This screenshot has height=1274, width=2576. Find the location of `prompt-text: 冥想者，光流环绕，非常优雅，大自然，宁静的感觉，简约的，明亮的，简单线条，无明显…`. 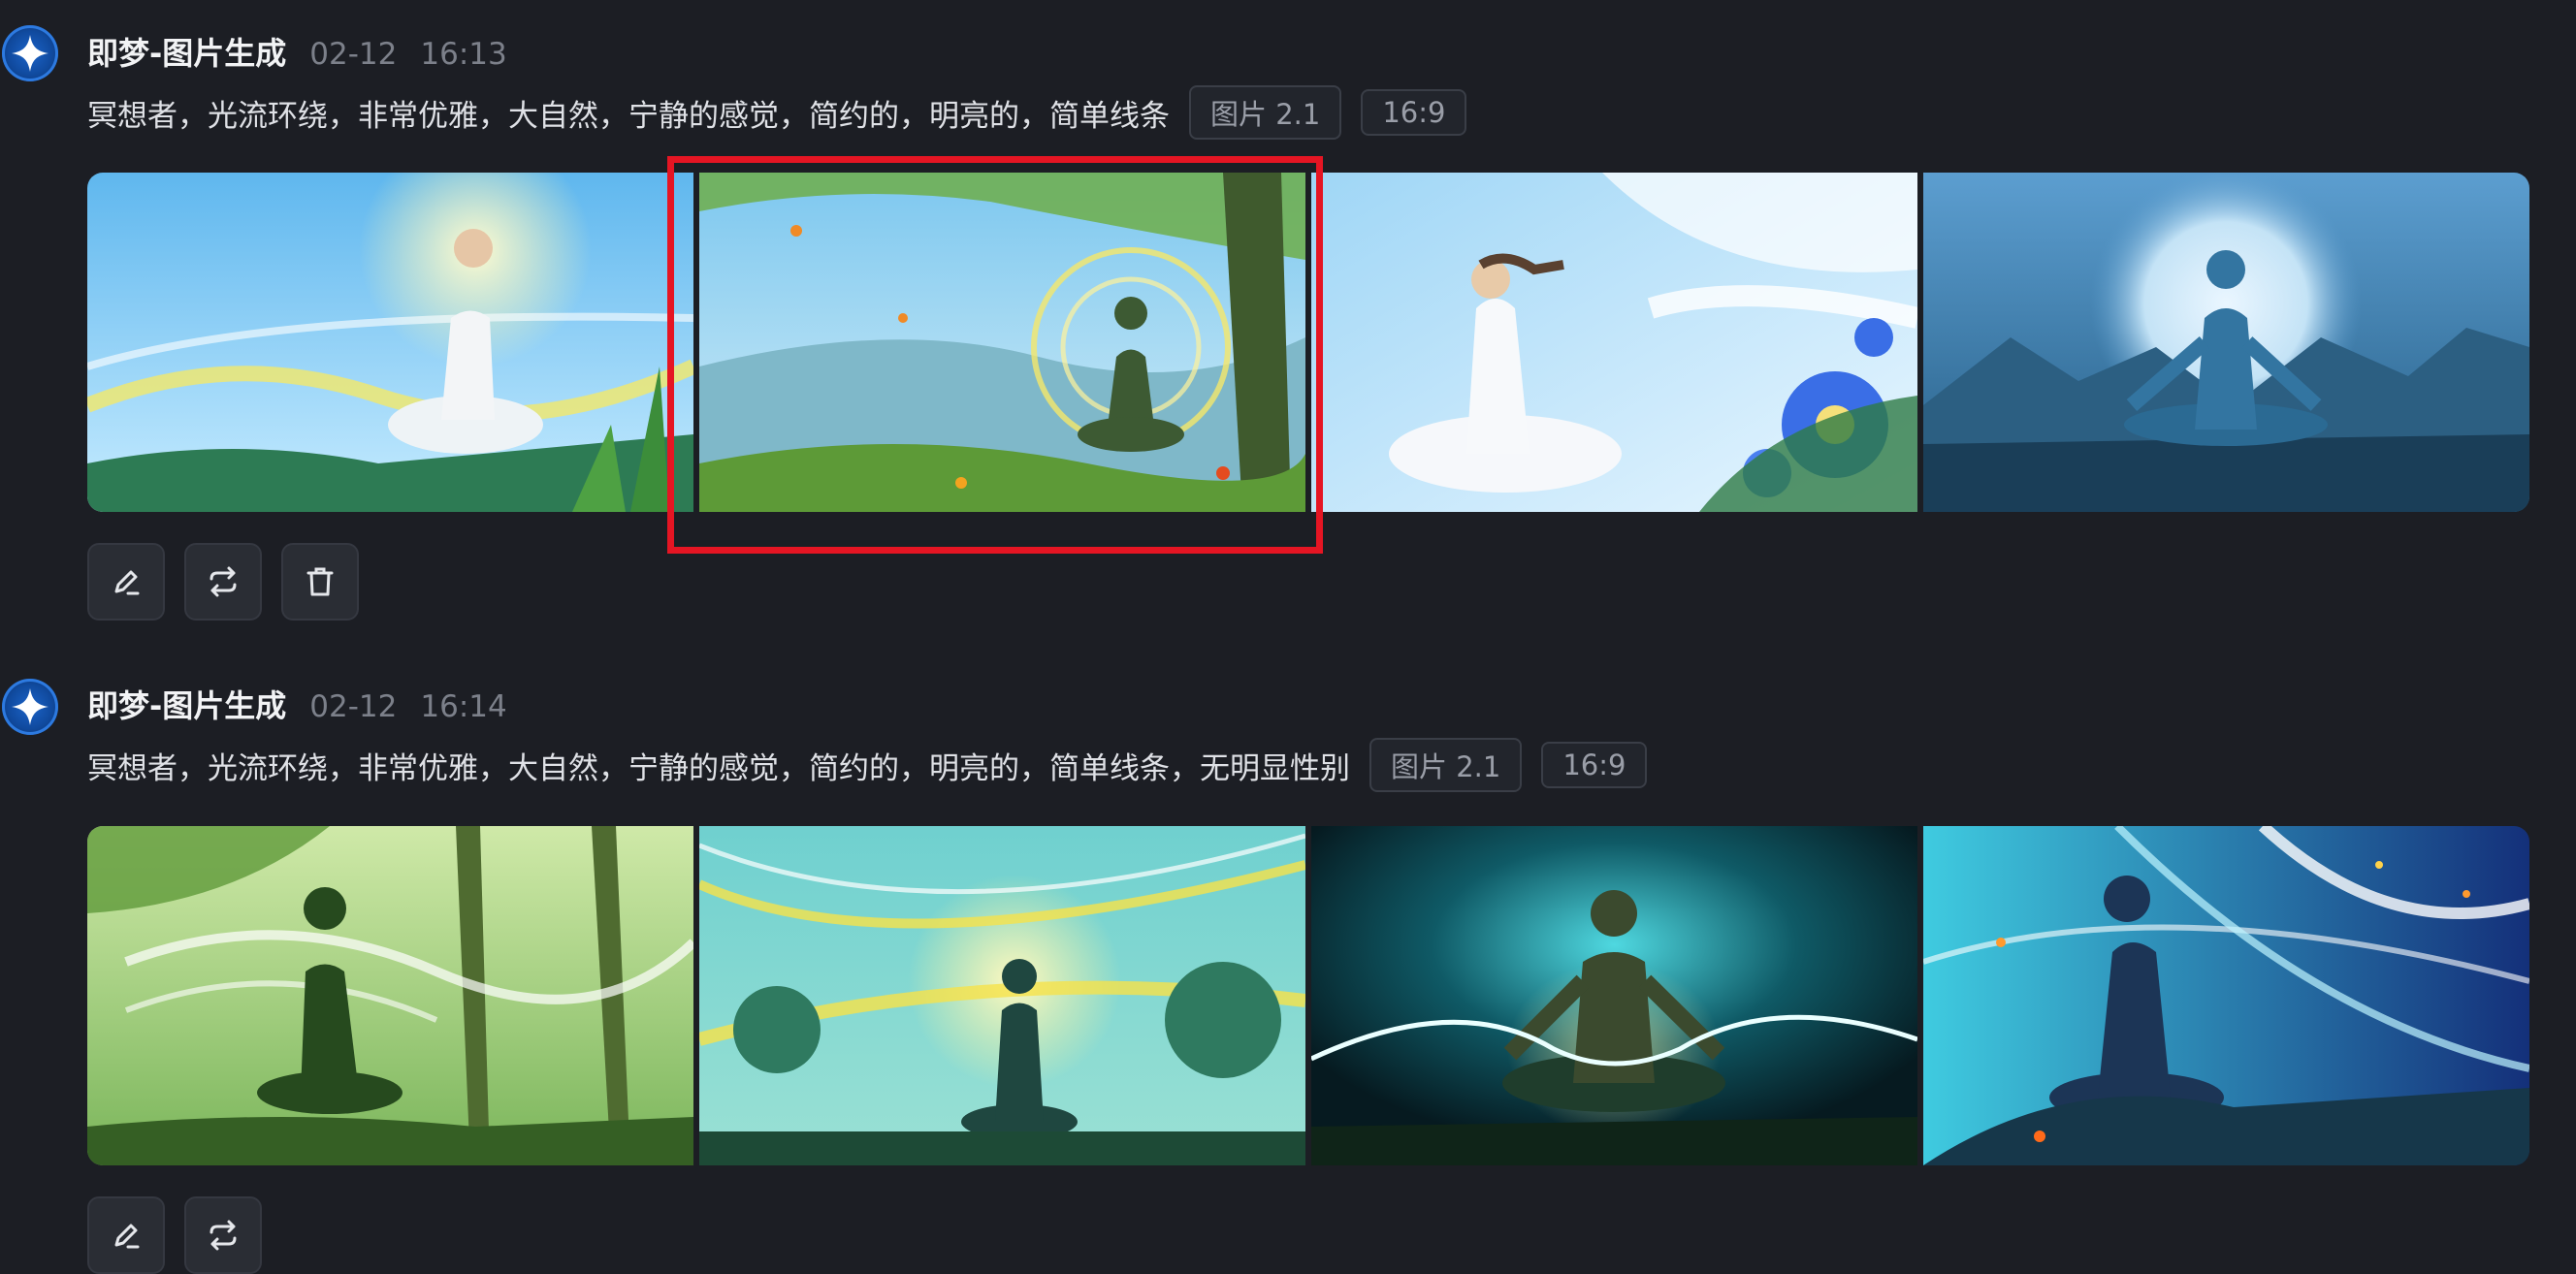

prompt-text: 冥想者，光流环绕，非常优雅，大自然，宁静的感觉，简约的，明亮的，简单线条，无明显… is located at coordinates (718, 768).